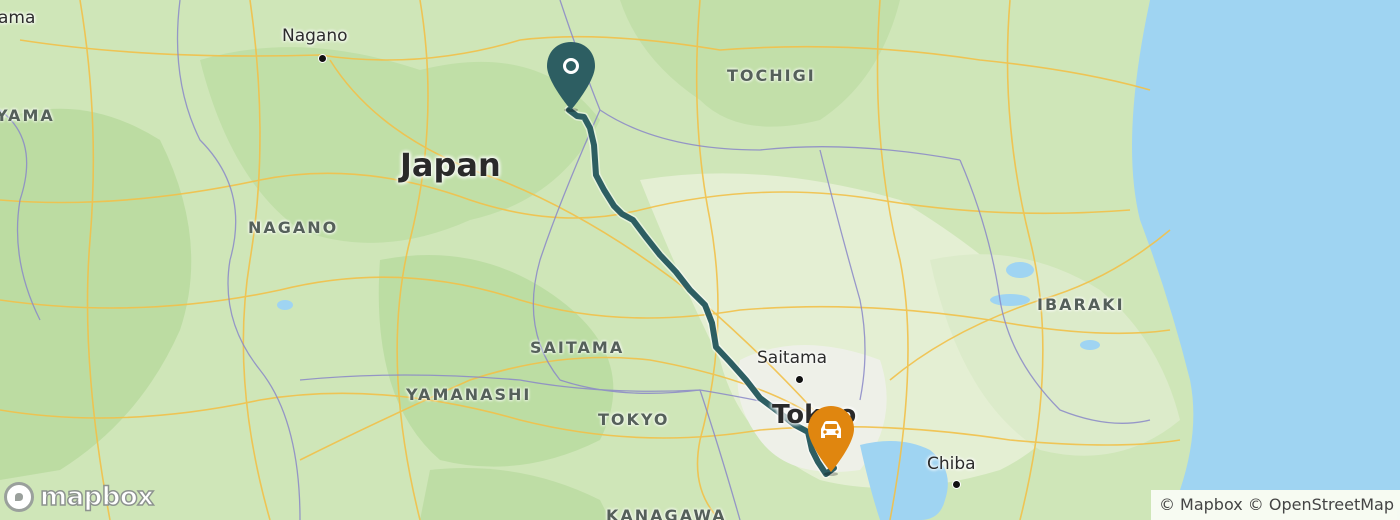 The height and width of the screenshot is (520, 1400). I want to click on country-label: Japan, so click(450, 165).